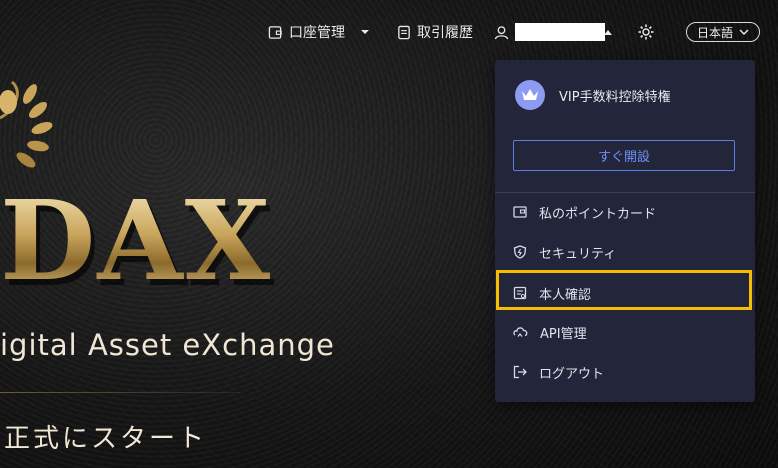  What do you see at coordinates (563, 334) in the screenshot?
I see `menu-item-label: API管理` at bounding box center [563, 334].